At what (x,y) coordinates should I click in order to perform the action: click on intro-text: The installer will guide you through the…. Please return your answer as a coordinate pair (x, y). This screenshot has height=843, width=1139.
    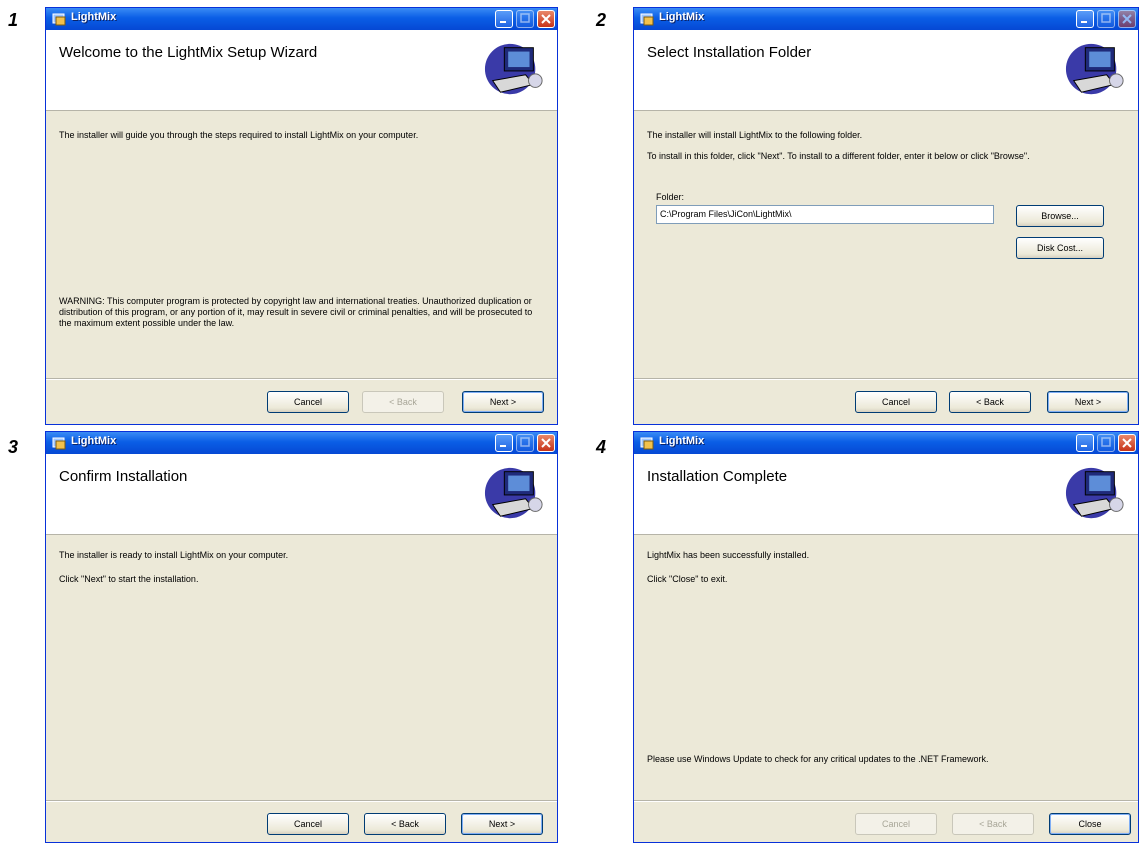
    Looking at the image, I should click on (239, 135).